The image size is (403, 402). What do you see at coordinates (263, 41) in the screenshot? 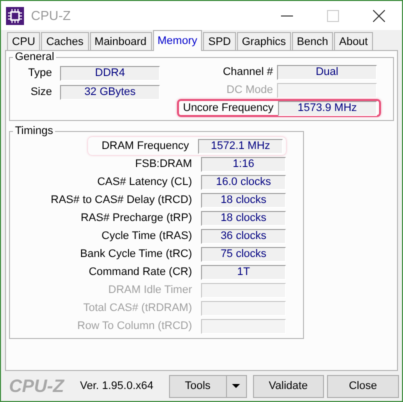
I see `tab: Graphics` at bounding box center [263, 41].